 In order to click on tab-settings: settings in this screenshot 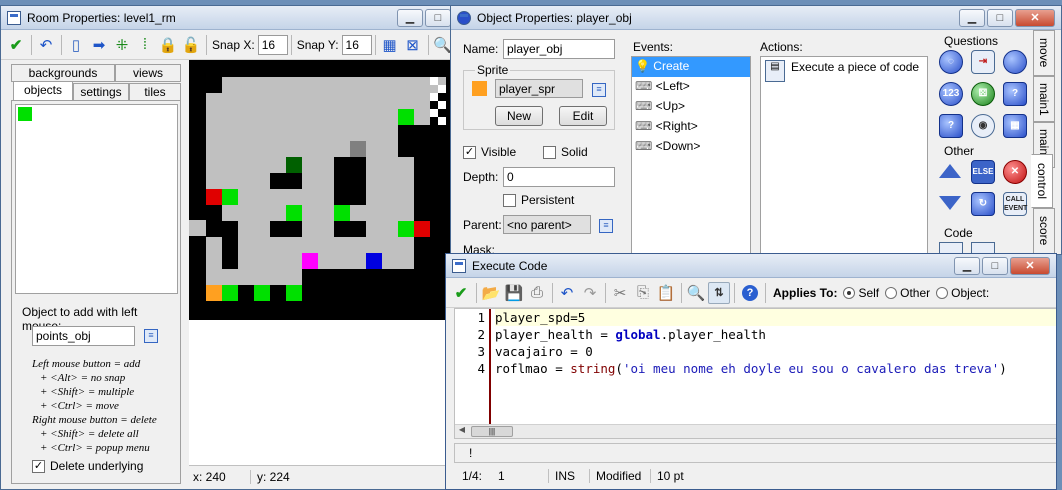, I will do `click(101, 92)`.